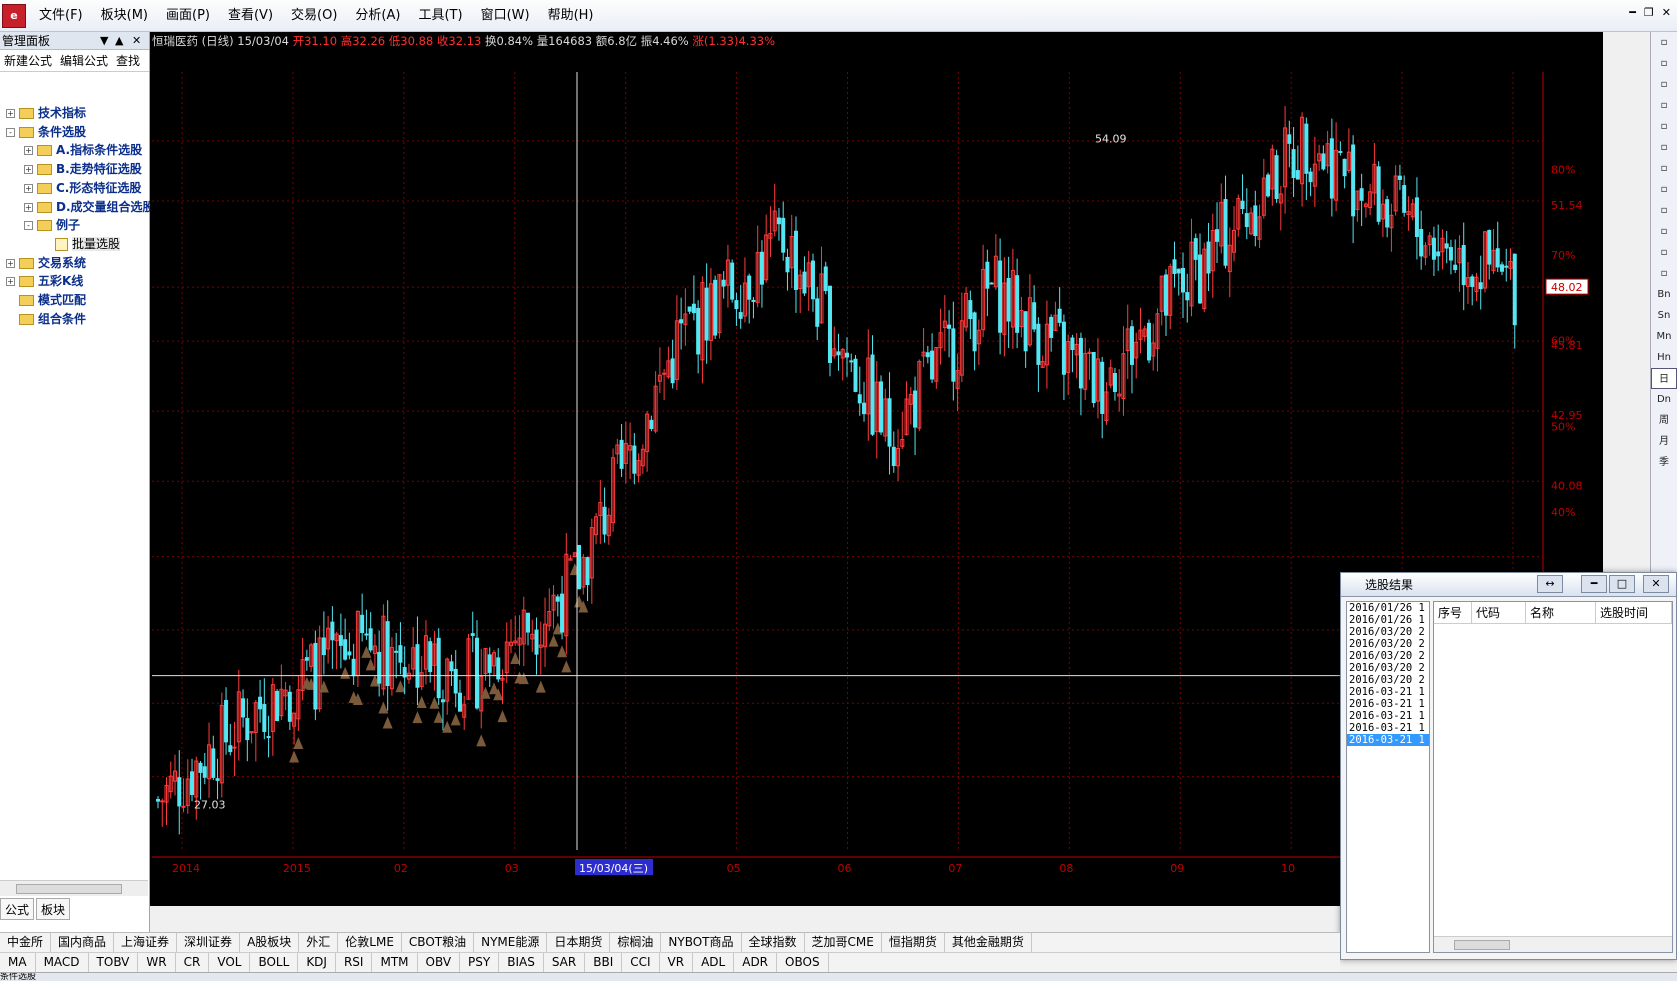 Image resolution: width=1677 pixels, height=981 pixels. I want to click on indicator-tab: BBI, so click(604, 962).